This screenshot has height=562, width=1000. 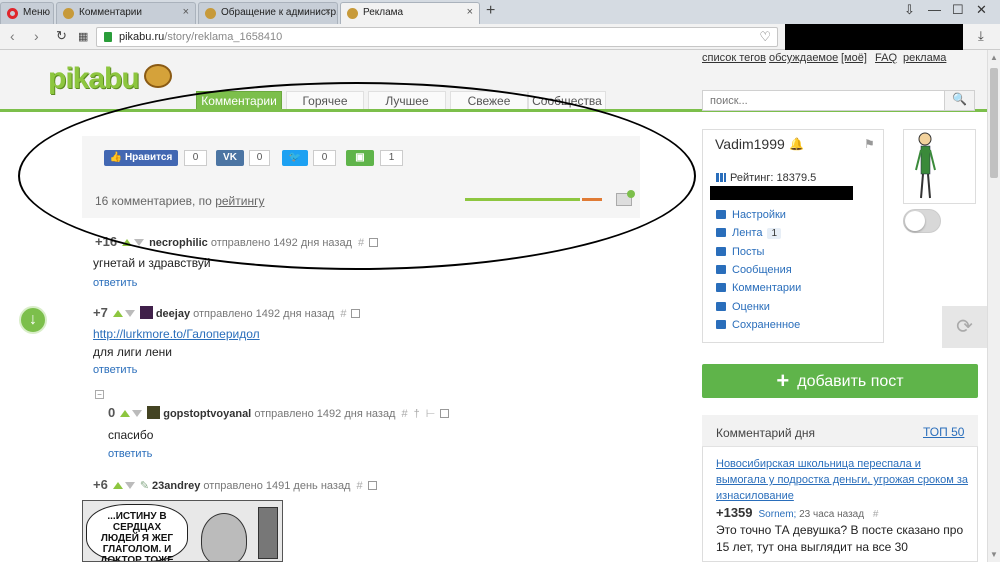 I want to click on download-icon: ⤓, so click(x=981, y=36).